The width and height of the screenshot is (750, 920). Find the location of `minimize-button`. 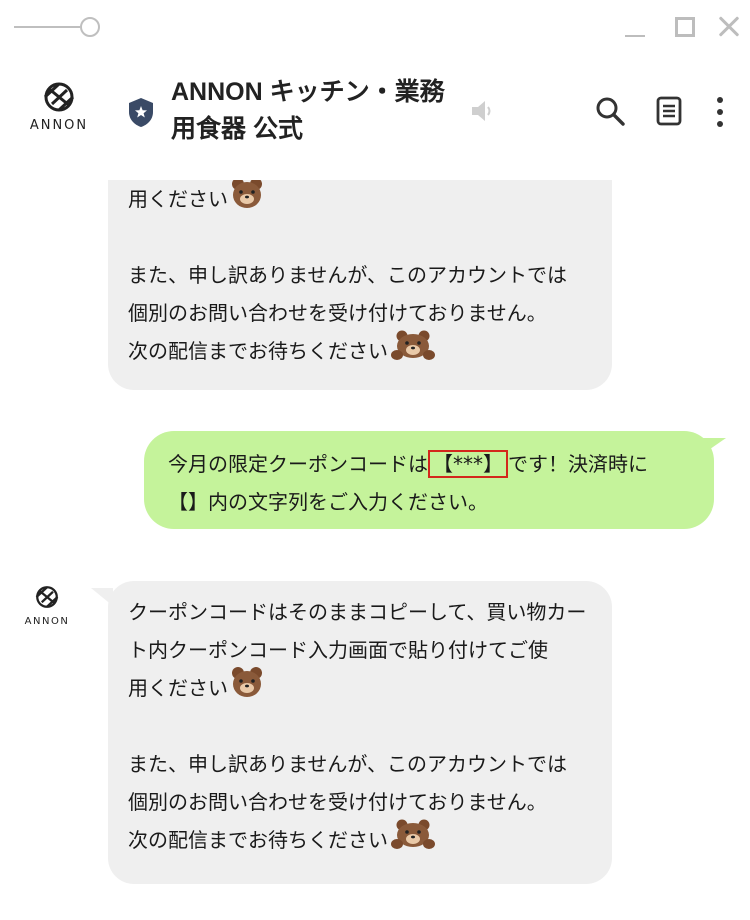

minimize-button is located at coordinates (636, 27).